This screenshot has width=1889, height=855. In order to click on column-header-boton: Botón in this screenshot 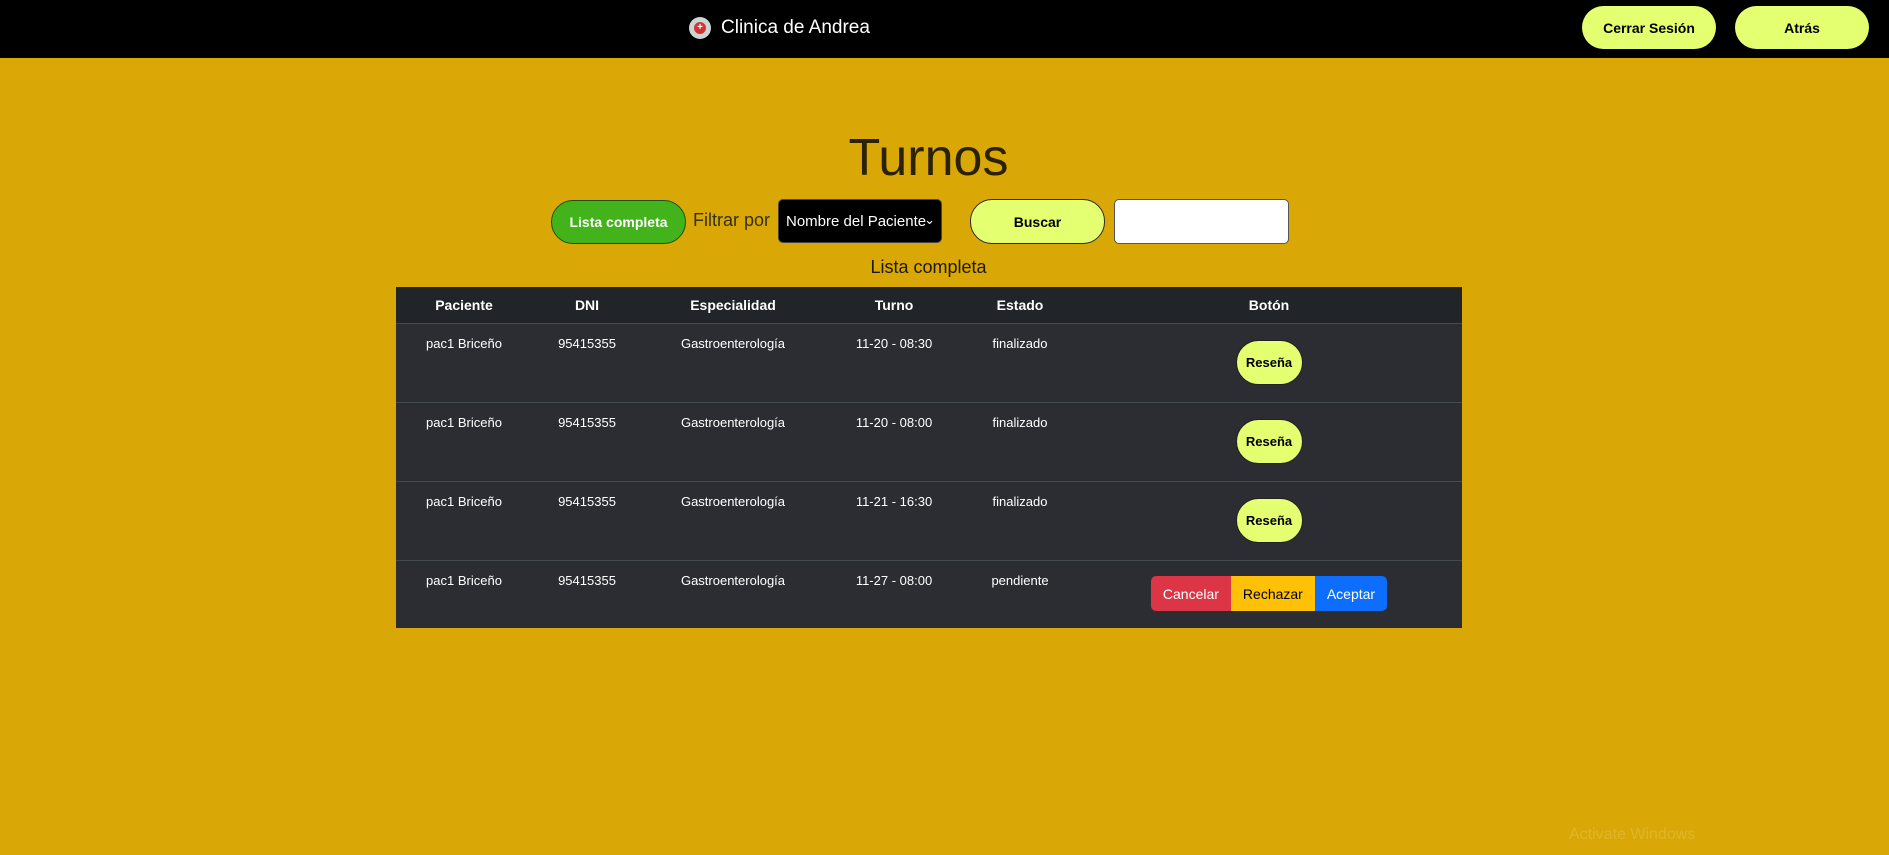, I will do `click(1269, 305)`.